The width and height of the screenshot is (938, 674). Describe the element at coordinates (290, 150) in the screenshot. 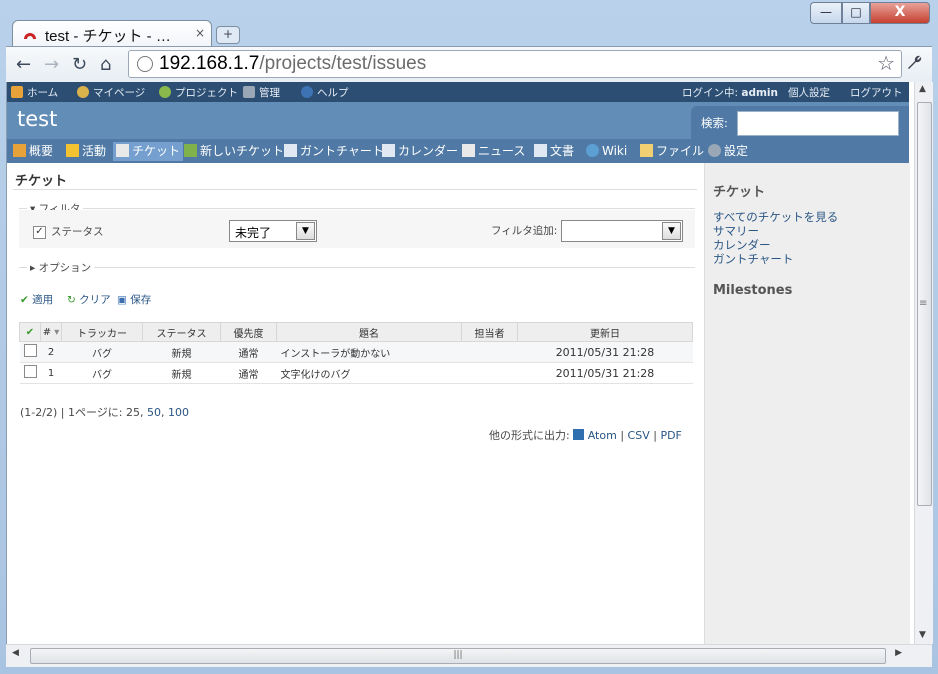

I see `document-icon` at that location.